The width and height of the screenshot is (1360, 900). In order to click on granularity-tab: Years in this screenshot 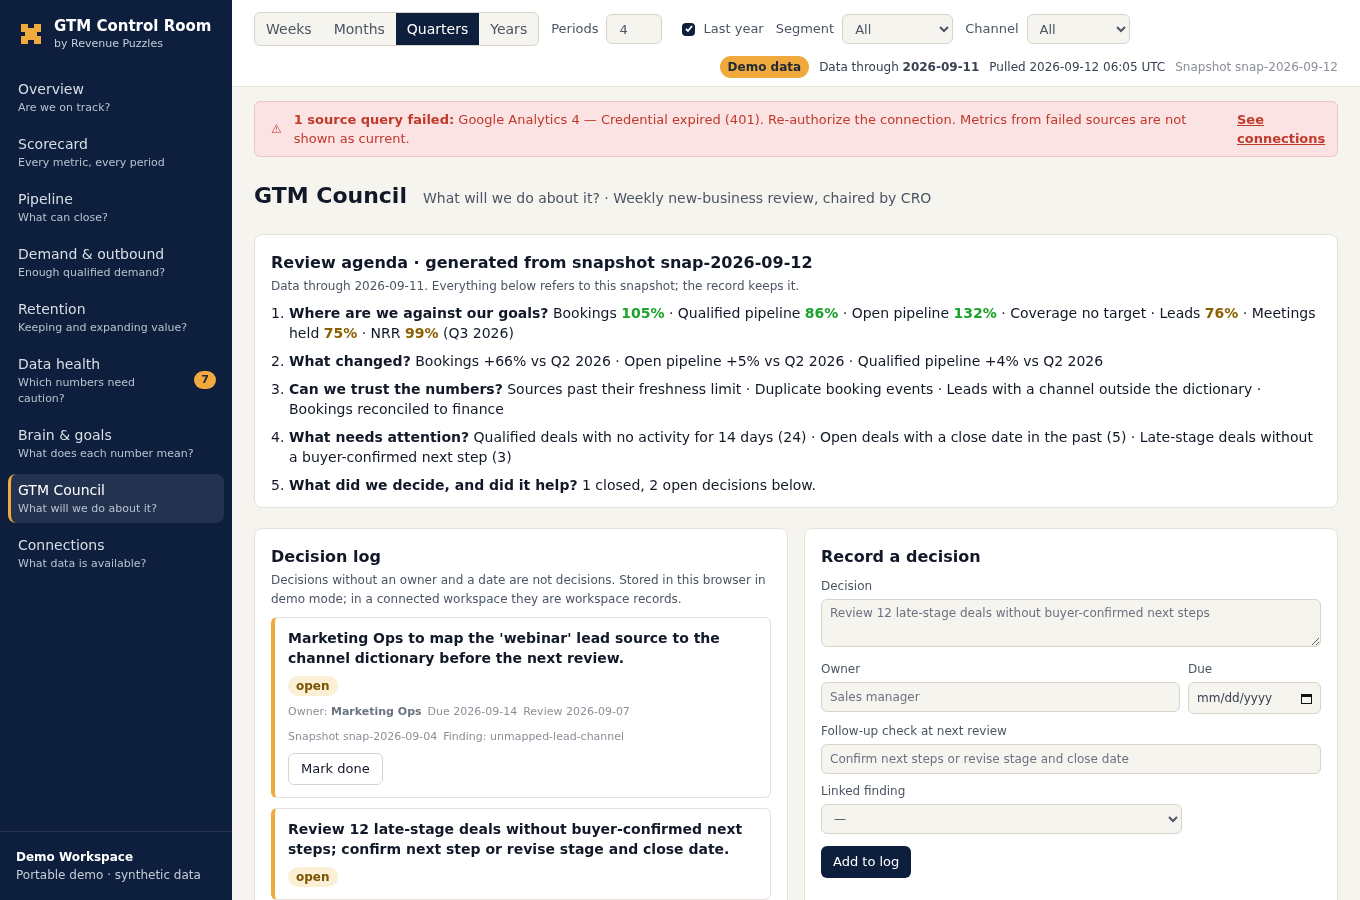, I will do `click(509, 29)`.